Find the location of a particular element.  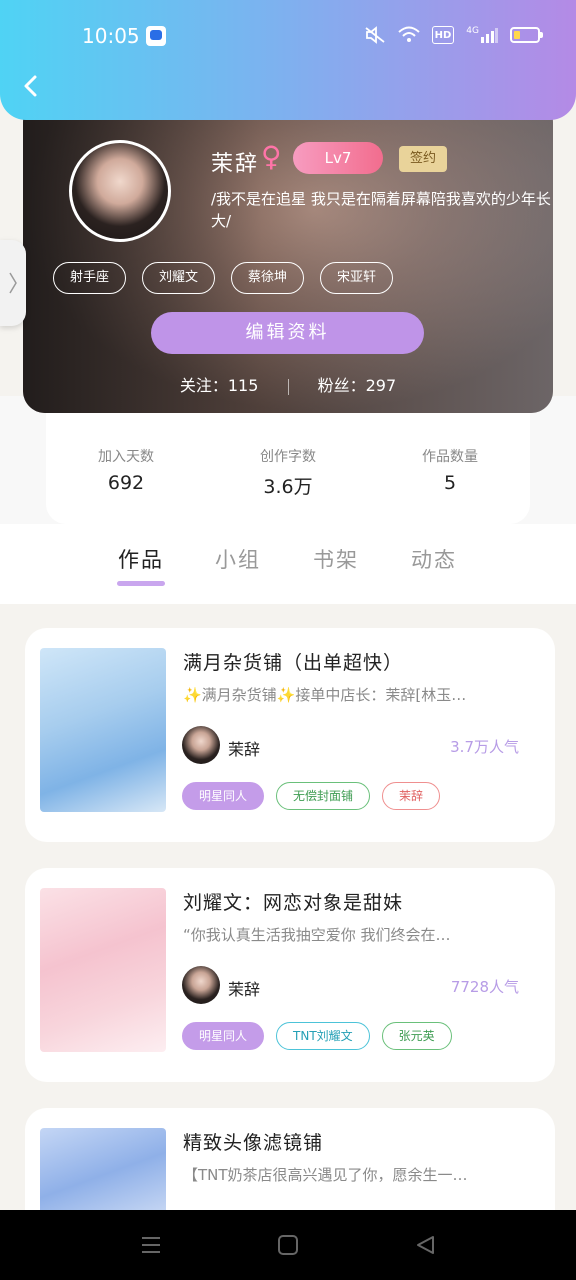

divider is located at coordinates (288, 386).